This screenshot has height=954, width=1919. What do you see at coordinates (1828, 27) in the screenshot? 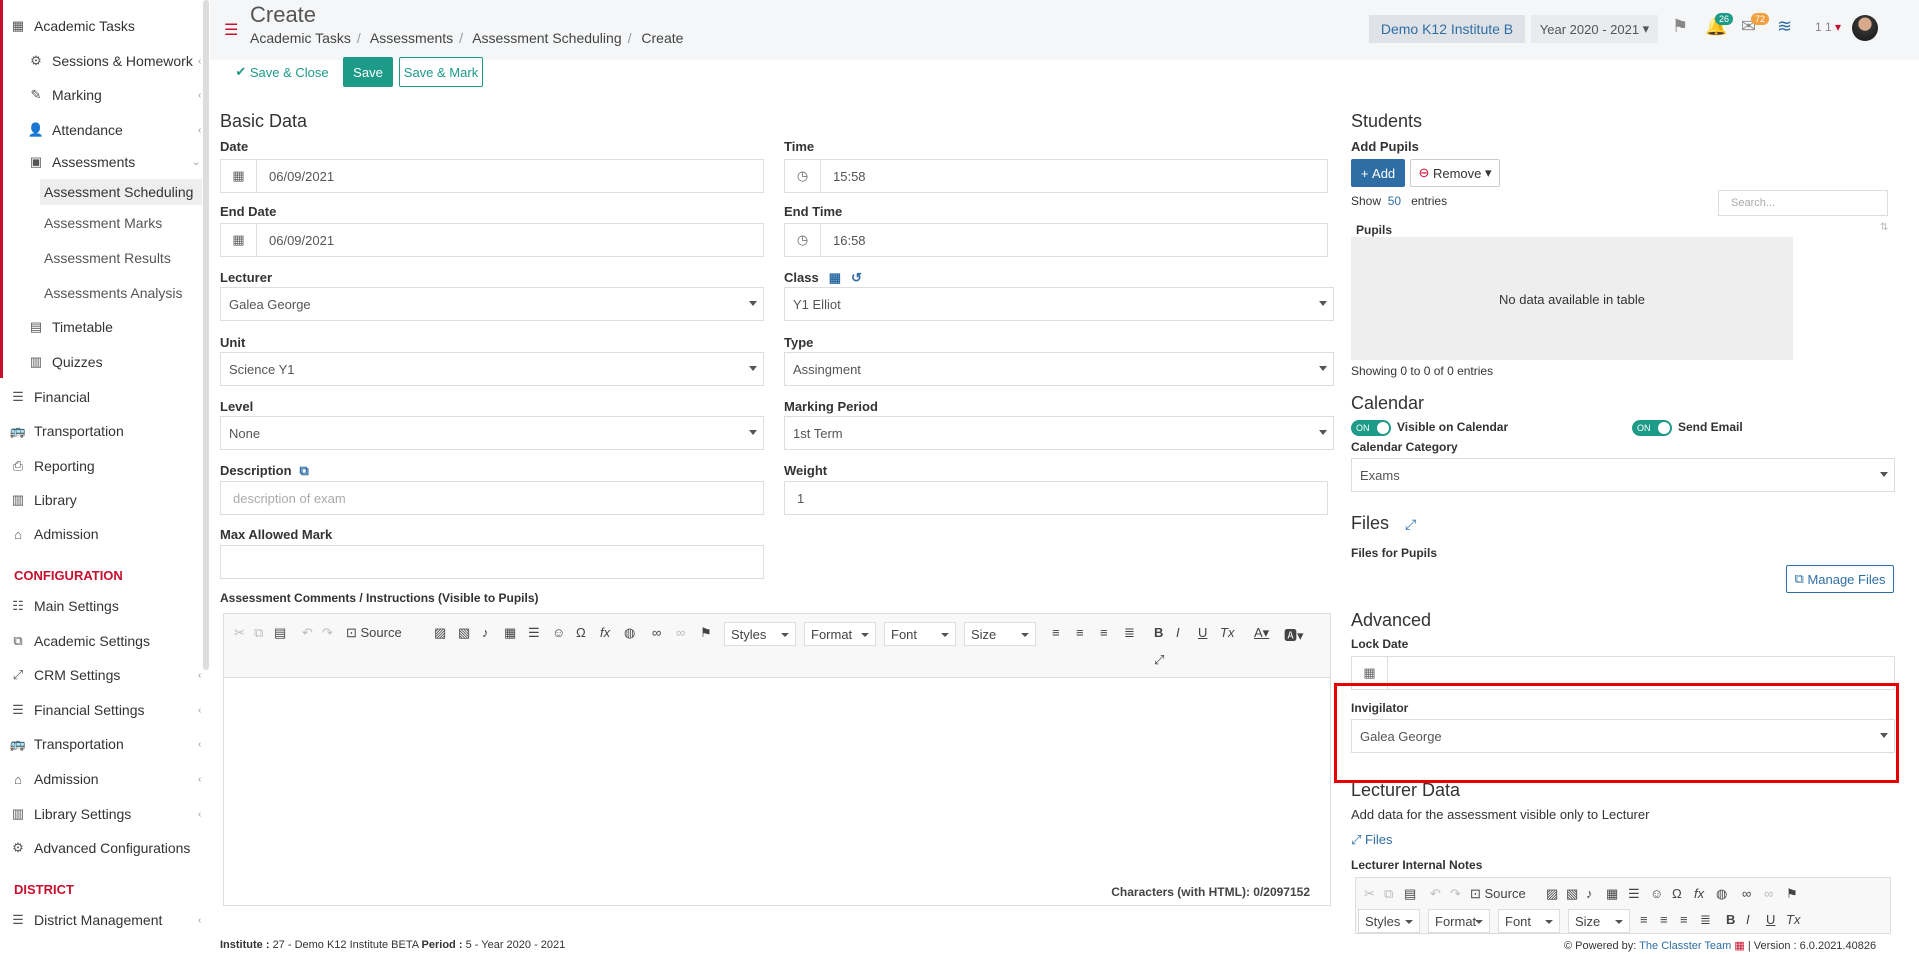
I see `user-name: 1 1 ▾` at bounding box center [1828, 27].